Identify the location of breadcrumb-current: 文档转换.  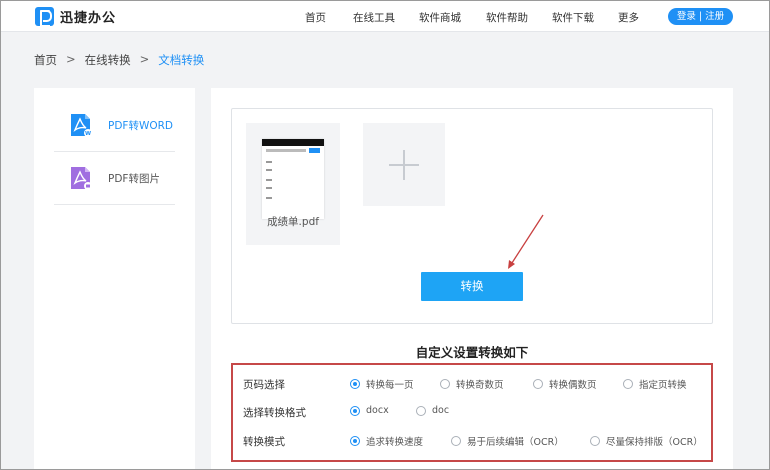
(181, 60).